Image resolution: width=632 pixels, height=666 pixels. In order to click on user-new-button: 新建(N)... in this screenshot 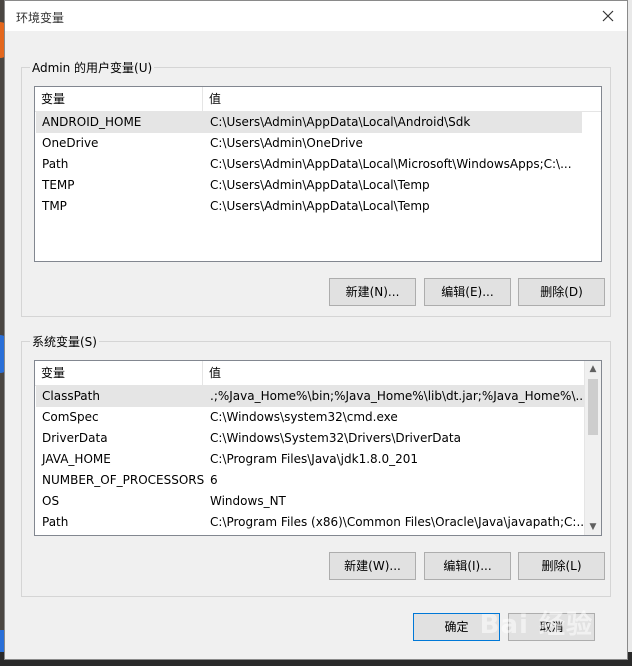, I will do `click(372, 292)`.